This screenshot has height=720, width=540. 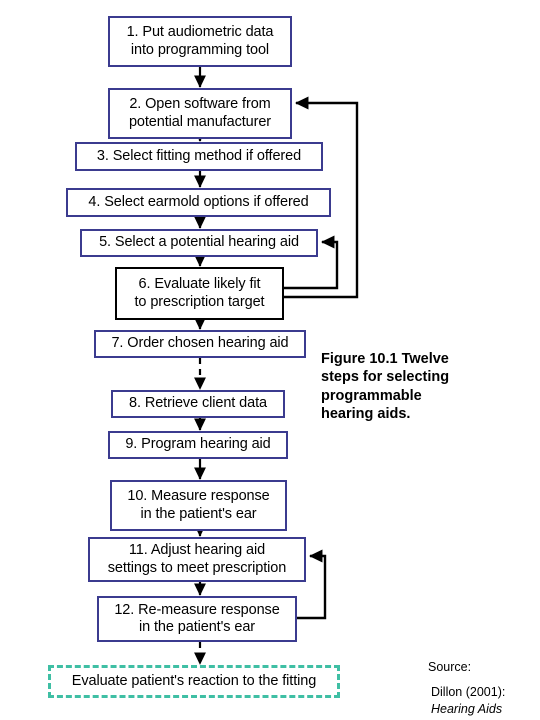 What do you see at coordinates (198, 445) in the screenshot?
I see `flow-node-step-9: 9. Program hearing aid` at bounding box center [198, 445].